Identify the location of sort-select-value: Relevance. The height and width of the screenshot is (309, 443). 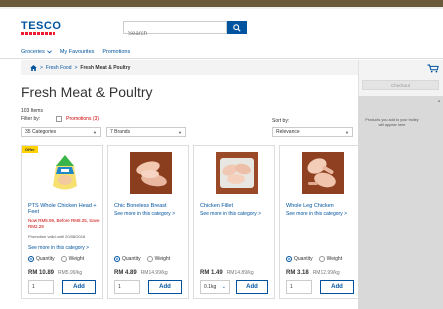
(288, 132).